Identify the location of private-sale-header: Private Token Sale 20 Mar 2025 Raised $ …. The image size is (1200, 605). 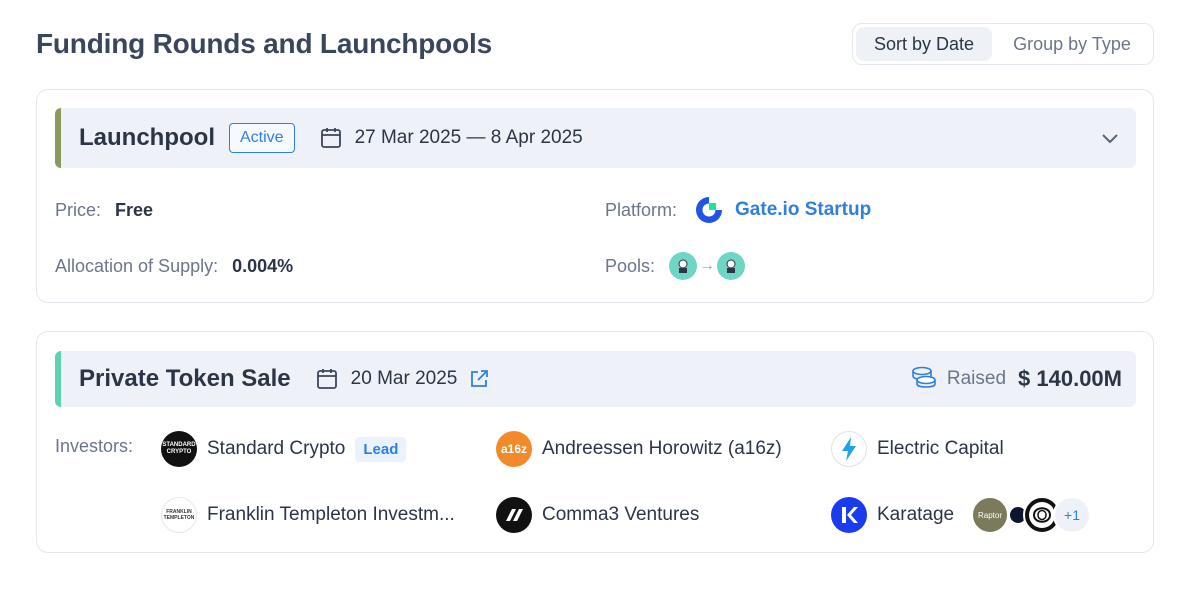
(595, 379).